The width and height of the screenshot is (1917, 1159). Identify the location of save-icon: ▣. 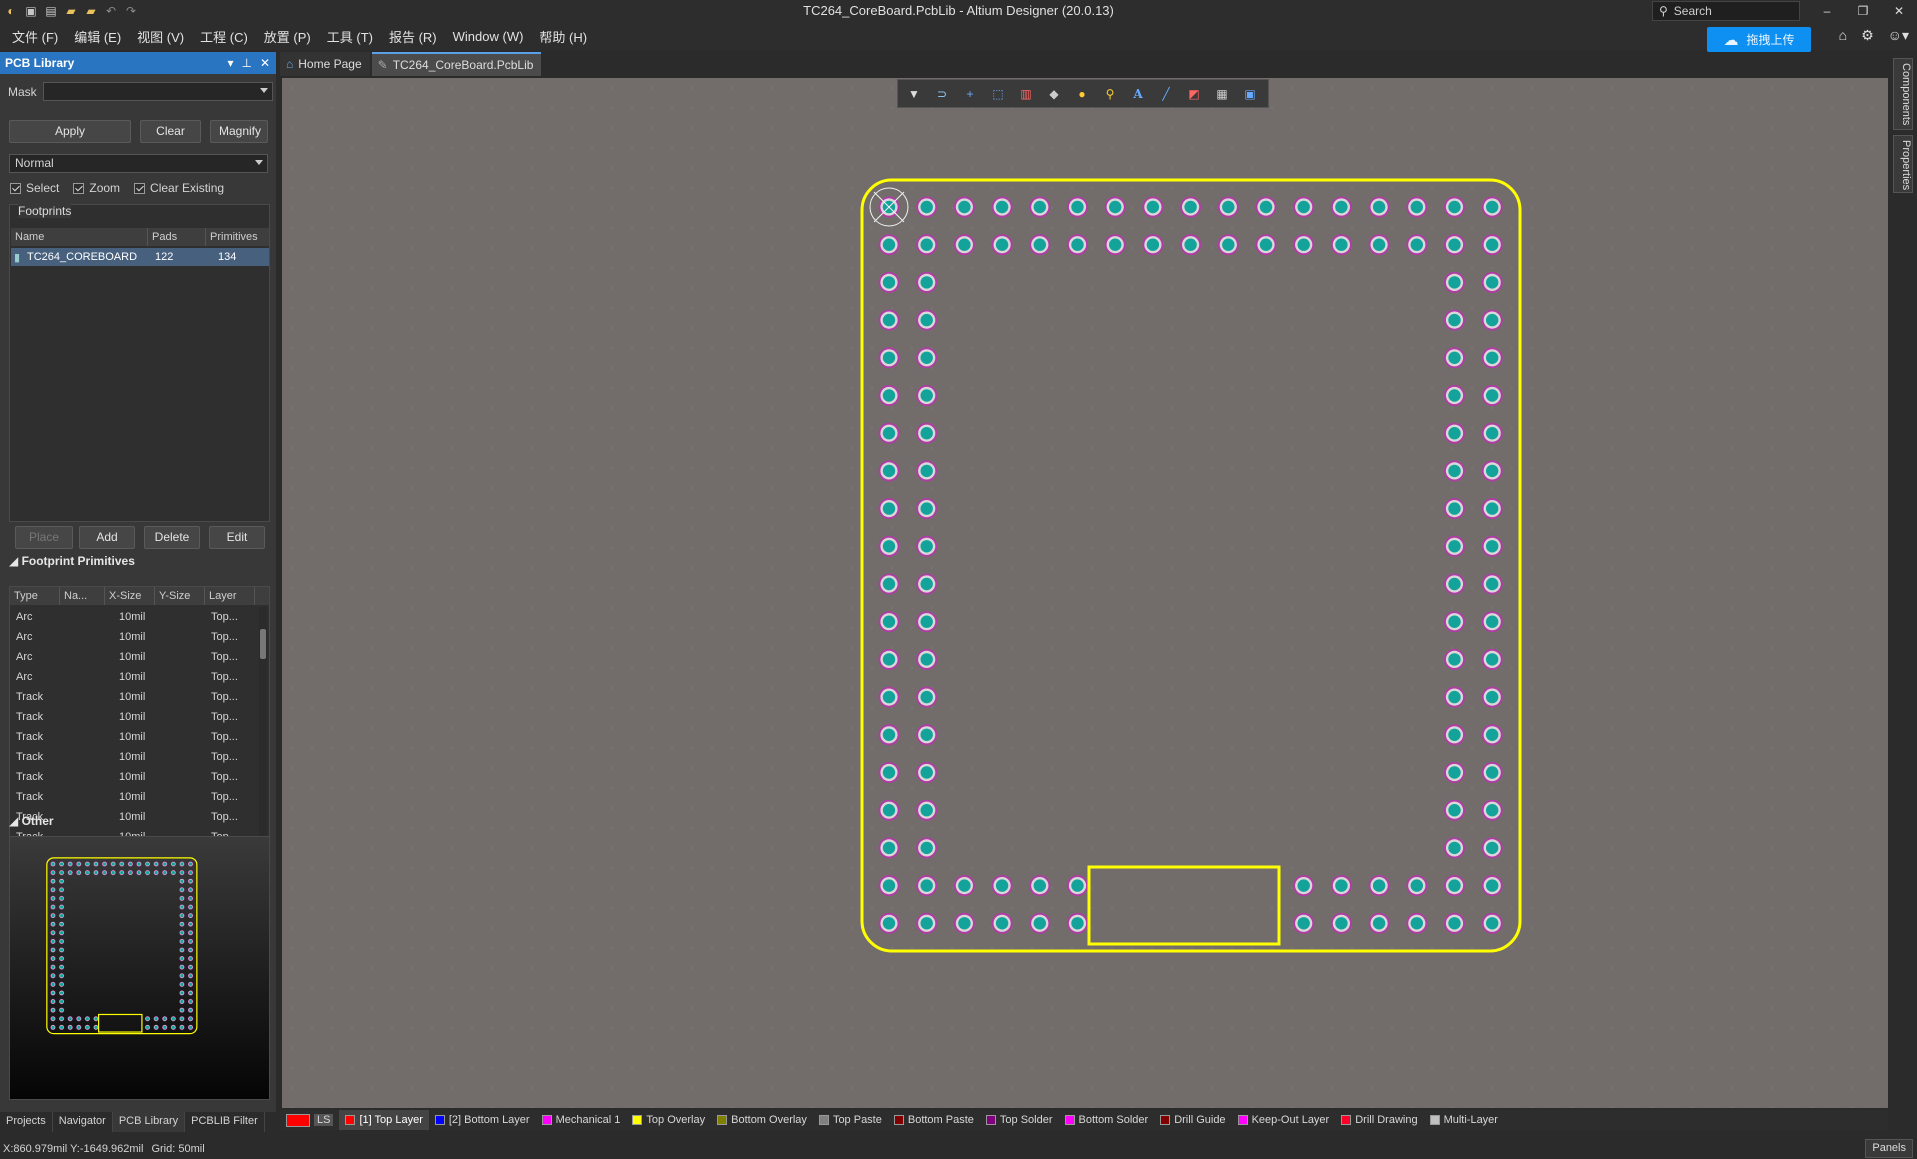
(31, 11).